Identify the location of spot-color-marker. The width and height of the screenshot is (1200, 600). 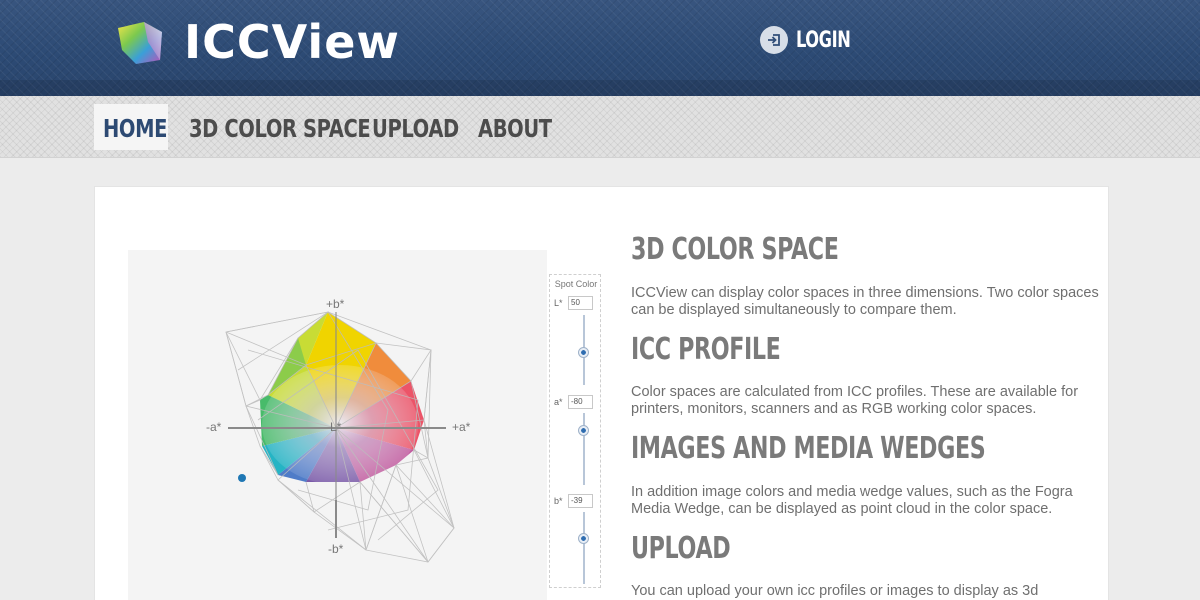
(242, 478).